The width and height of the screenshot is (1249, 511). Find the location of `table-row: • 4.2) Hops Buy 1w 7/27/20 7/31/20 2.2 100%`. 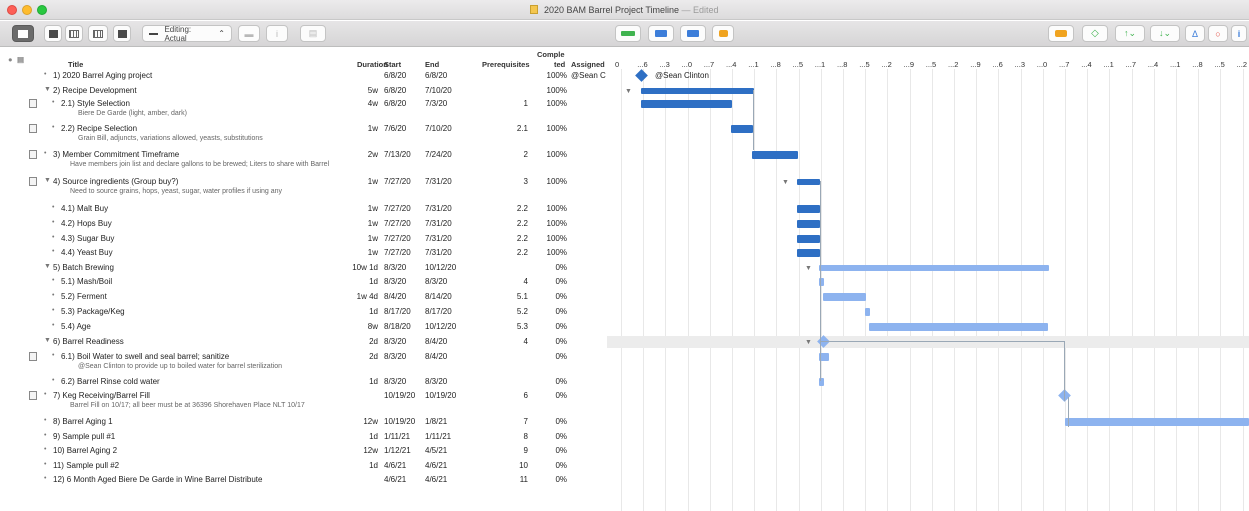

table-row: • 4.2) Hops Buy 1w 7/27/20 7/31/20 2.2 100% is located at coordinates (303, 224).